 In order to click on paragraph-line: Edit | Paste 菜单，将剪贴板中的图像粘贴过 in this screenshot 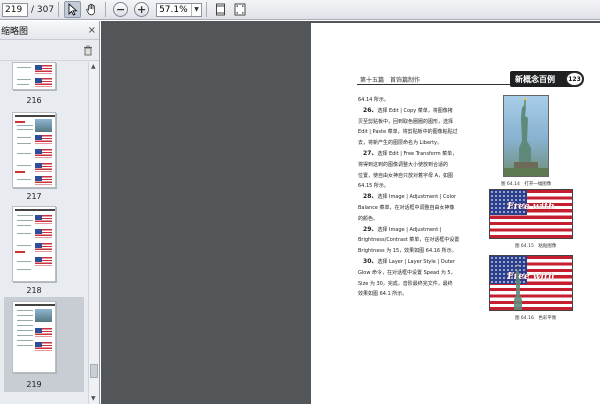, I will do `click(417, 132)`.